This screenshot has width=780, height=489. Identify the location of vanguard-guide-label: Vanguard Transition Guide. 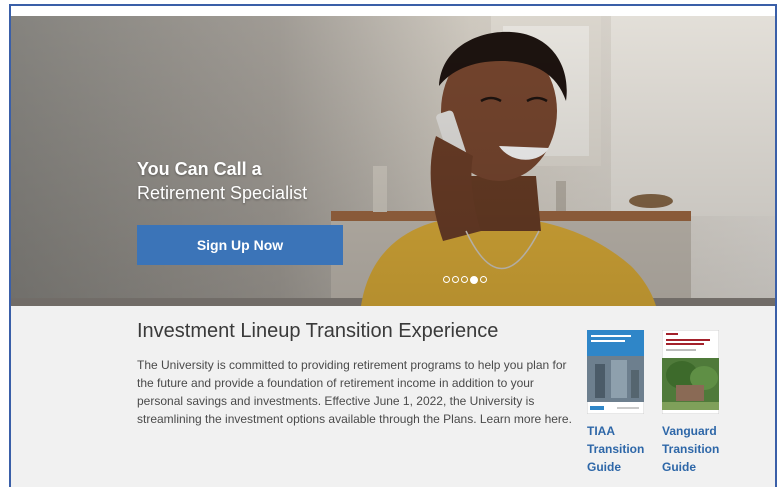
(691, 449).